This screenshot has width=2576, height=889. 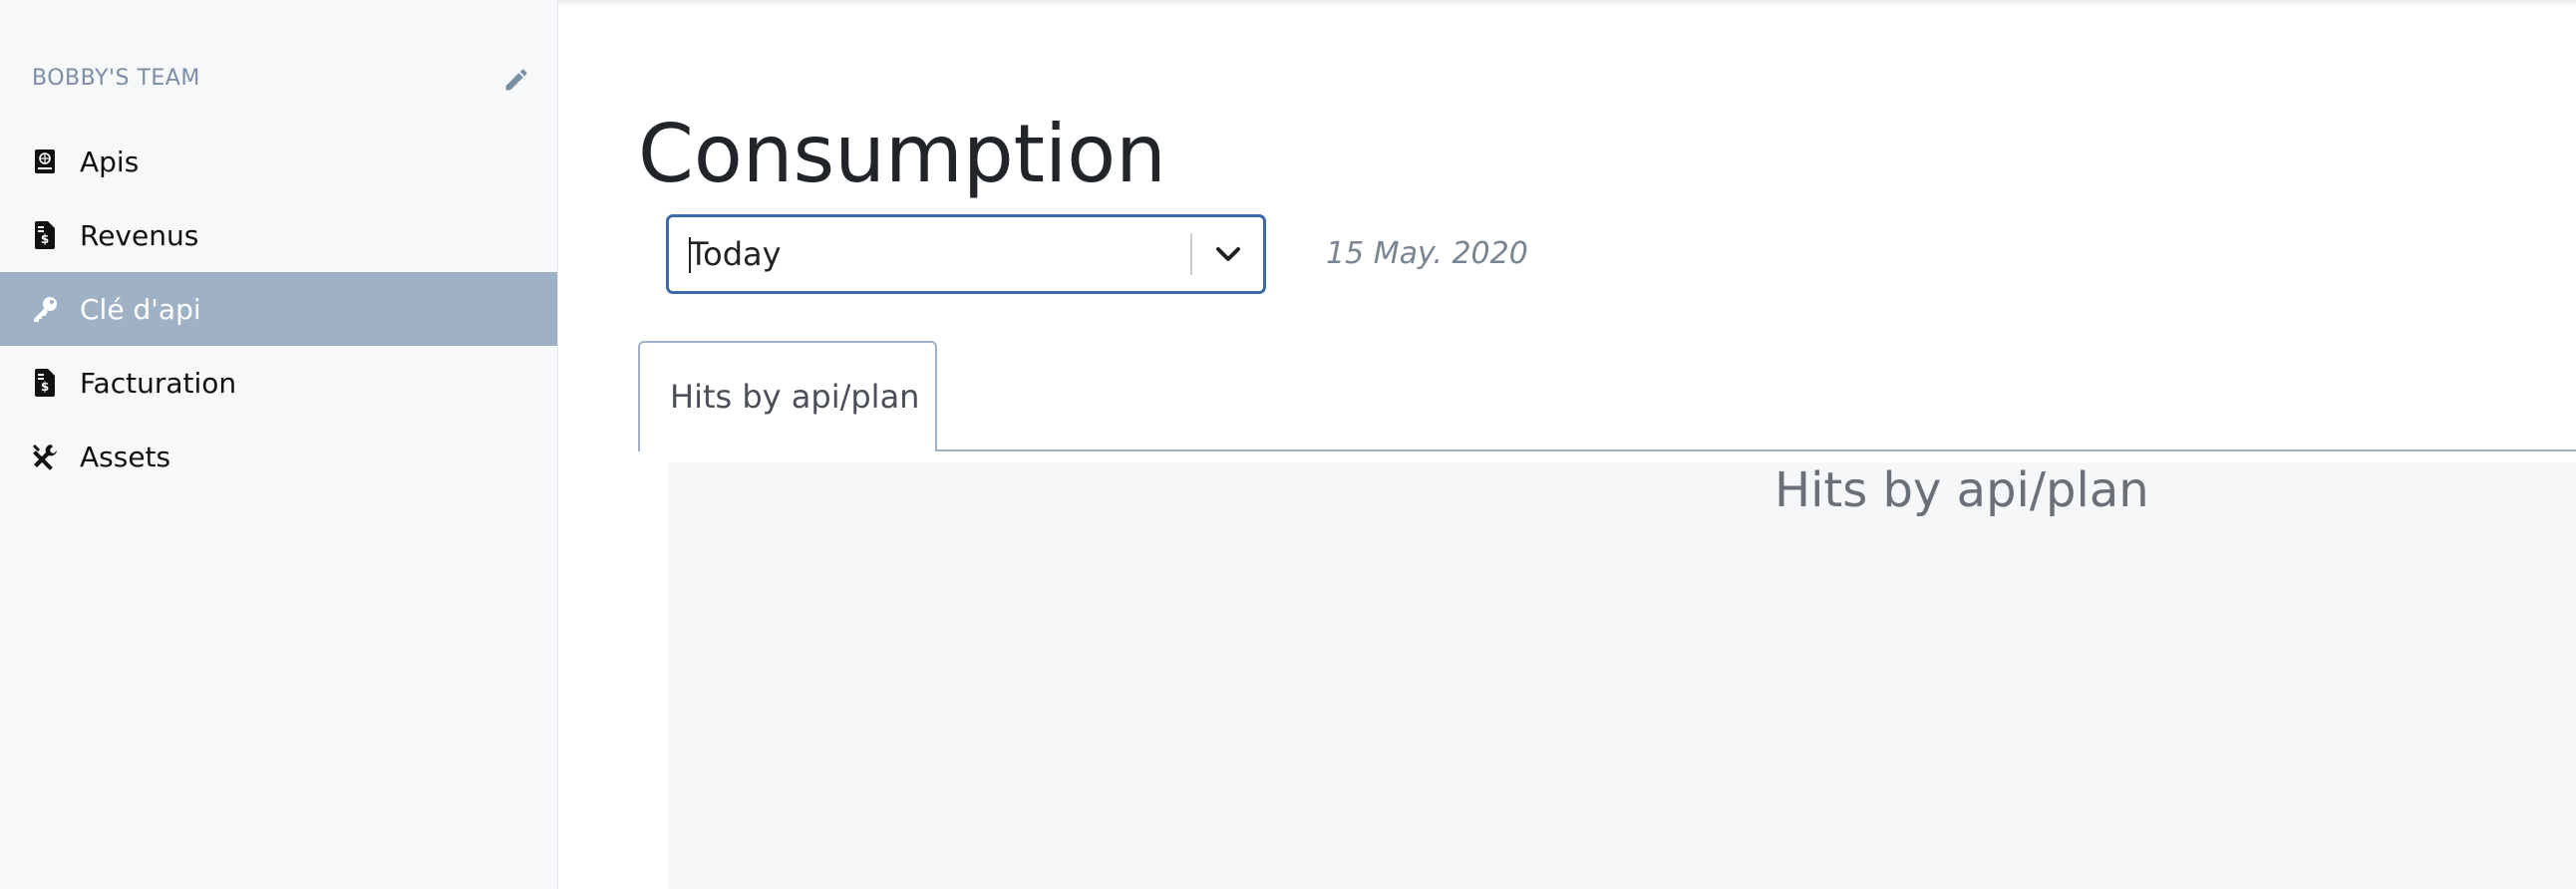 What do you see at coordinates (281, 79) in the screenshot?
I see `team-header: BOBBY'S TEAM` at bounding box center [281, 79].